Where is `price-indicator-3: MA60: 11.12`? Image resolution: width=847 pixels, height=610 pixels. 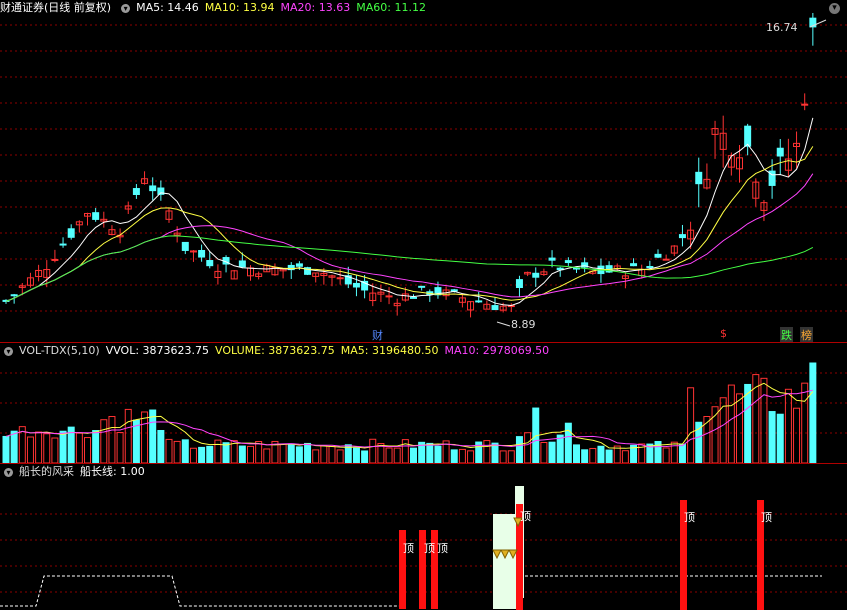
price-indicator-3: MA60: 11.12 is located at coordinates (391, 7).